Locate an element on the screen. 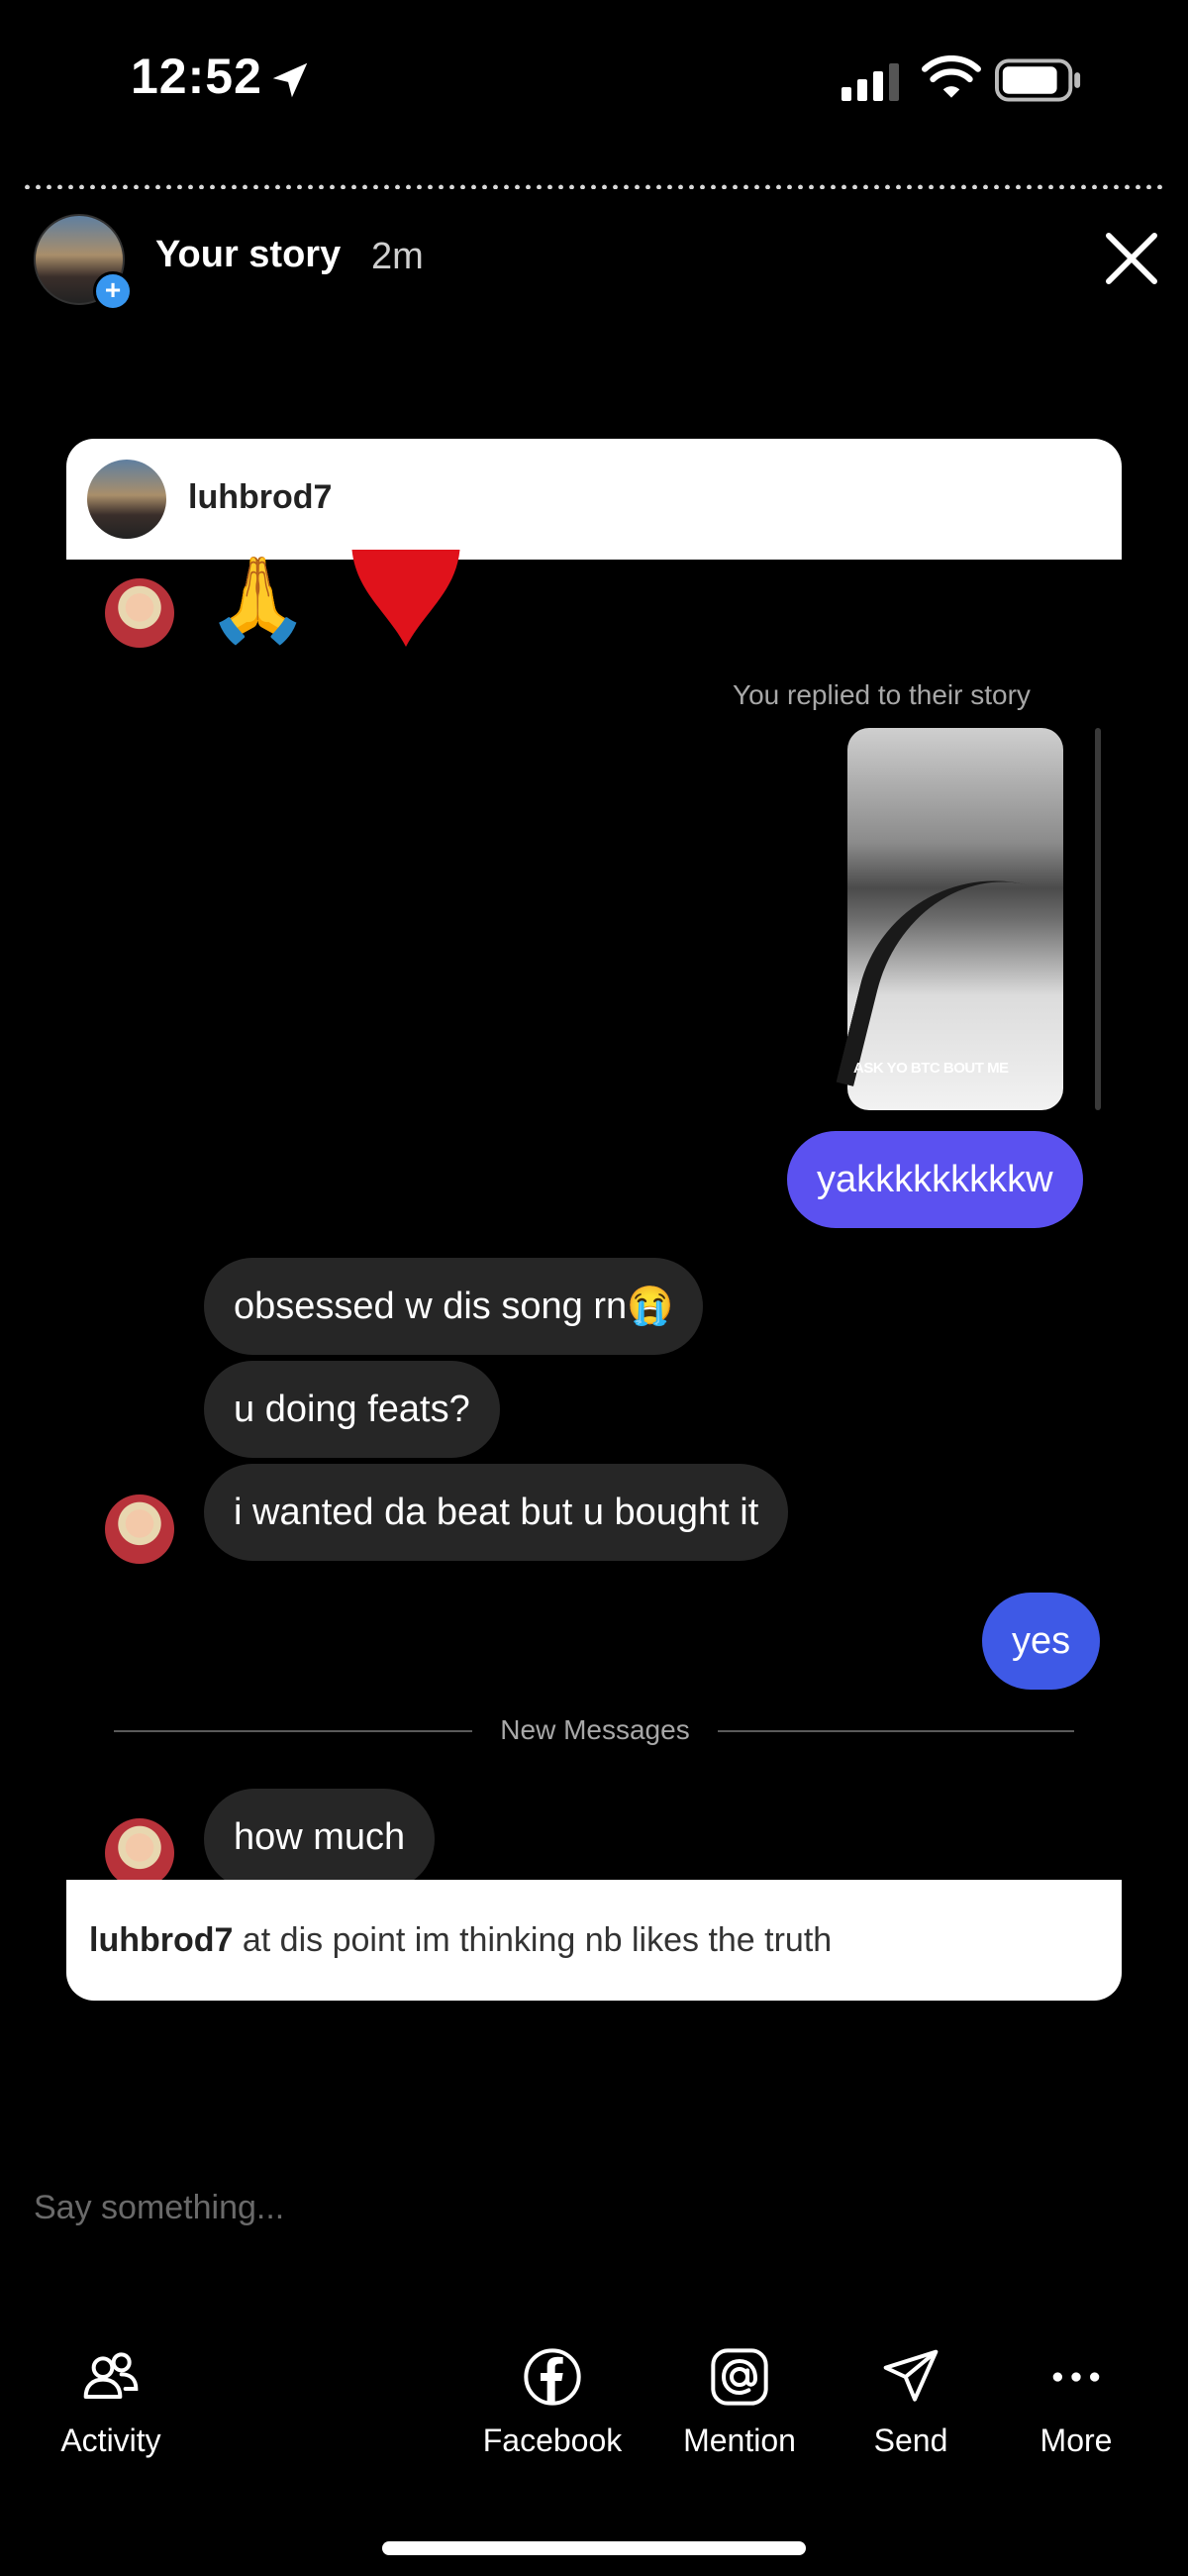 The width and height of the screenshot is (1188, 2576). facebook-button: Facebook is located at coordinates (552, 2402).